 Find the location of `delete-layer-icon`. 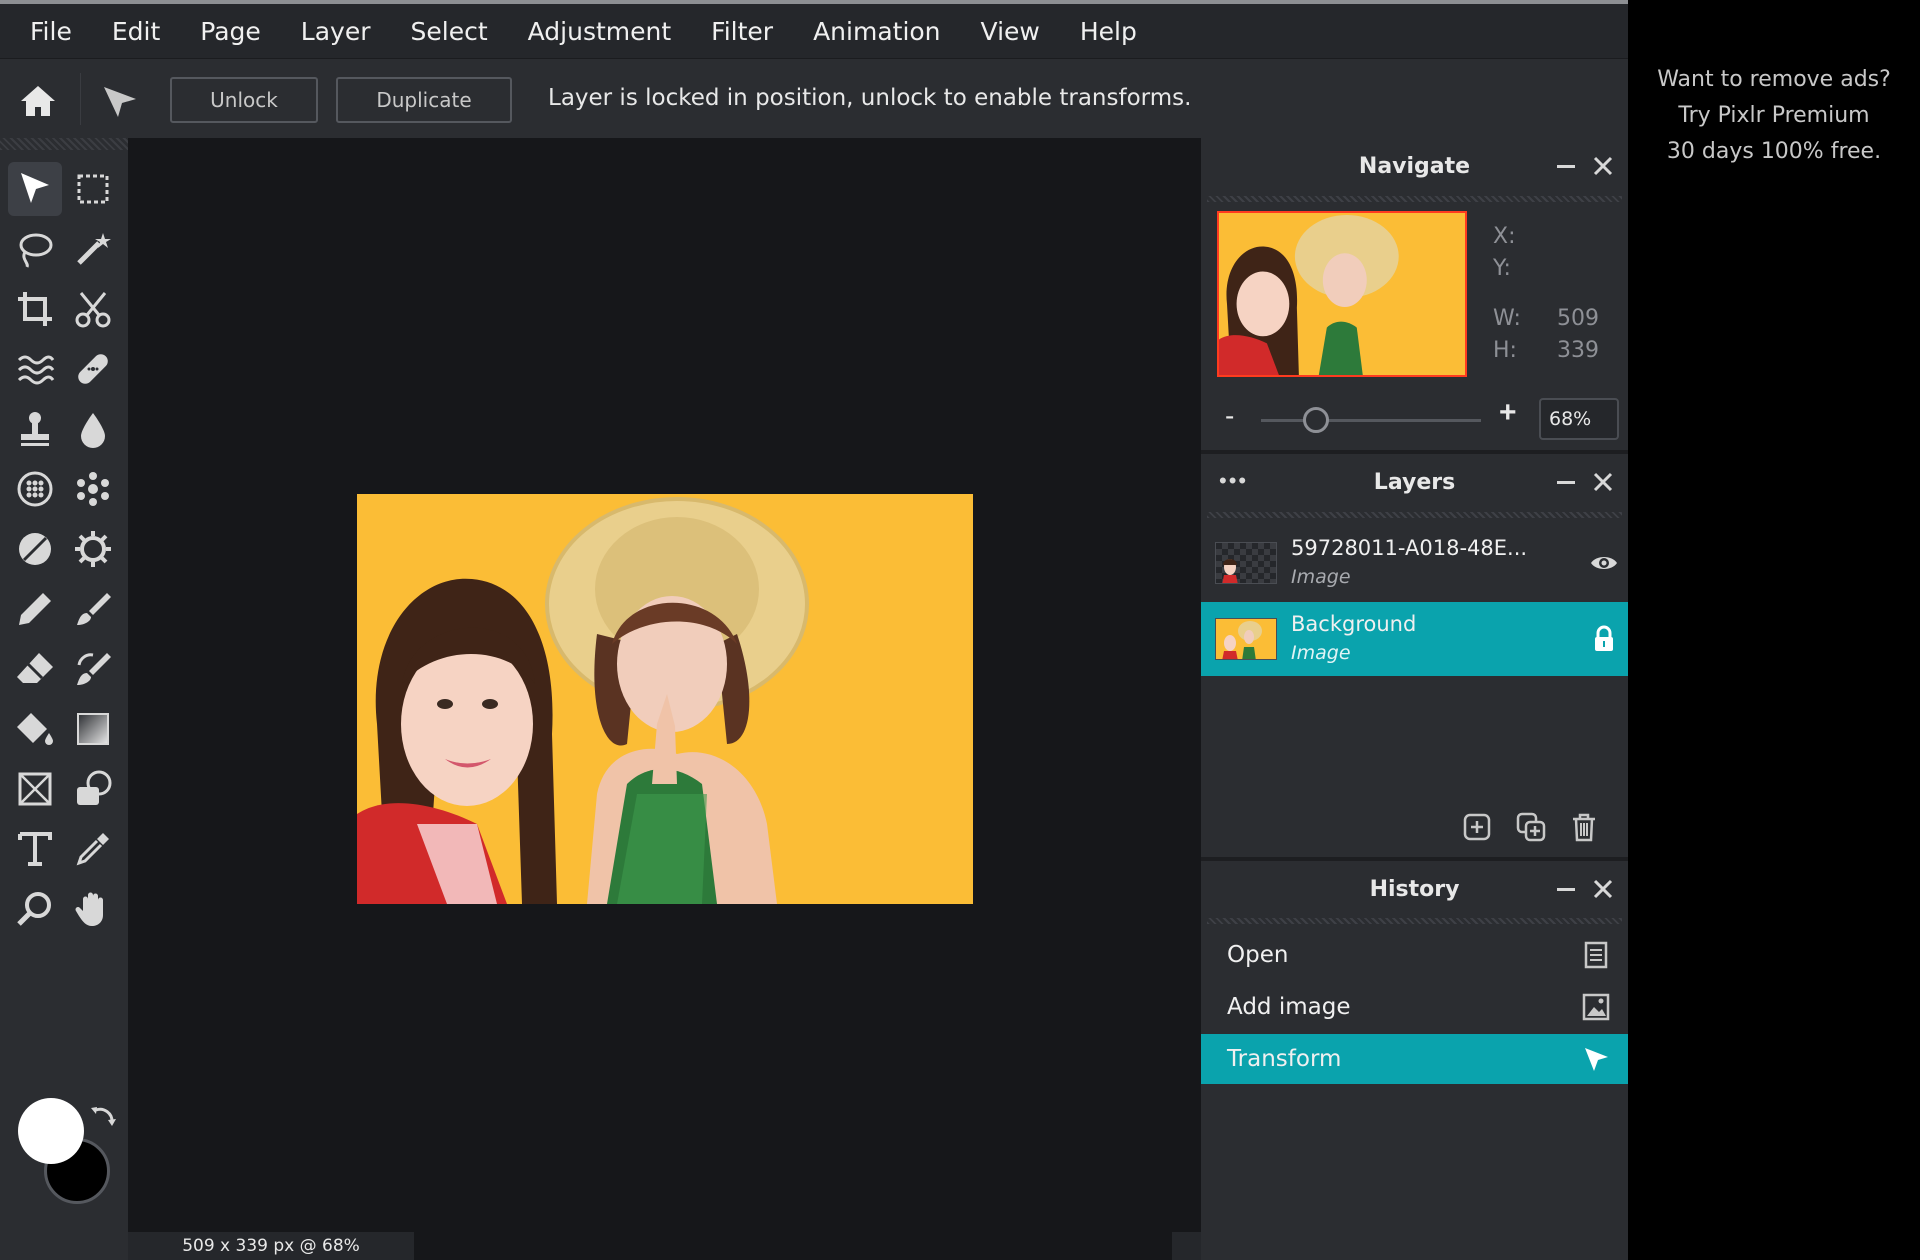

delete-layer-icon is located at coordinates (1584, 827).